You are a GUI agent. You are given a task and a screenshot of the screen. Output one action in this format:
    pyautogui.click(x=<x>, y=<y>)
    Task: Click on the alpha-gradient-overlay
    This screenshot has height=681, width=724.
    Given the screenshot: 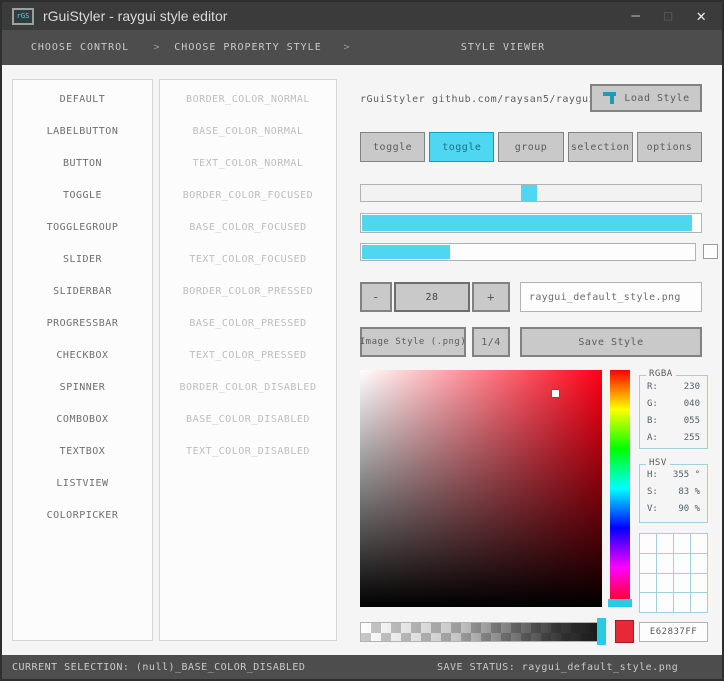 What is the action you would take?
    pyautogui.click(x=481, y=632)
    